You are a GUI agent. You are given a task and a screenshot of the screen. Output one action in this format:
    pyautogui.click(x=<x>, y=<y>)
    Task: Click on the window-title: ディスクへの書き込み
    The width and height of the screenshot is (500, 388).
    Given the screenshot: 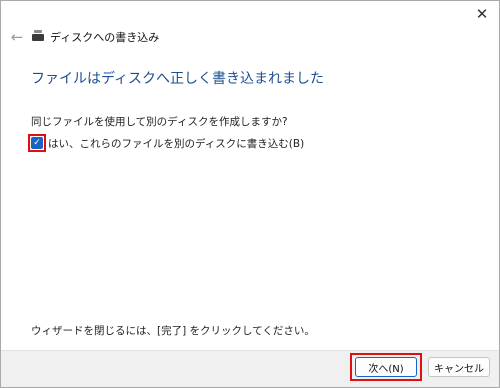 What is the action you would take?
    pyautogui.click(x=105, y=37)
    